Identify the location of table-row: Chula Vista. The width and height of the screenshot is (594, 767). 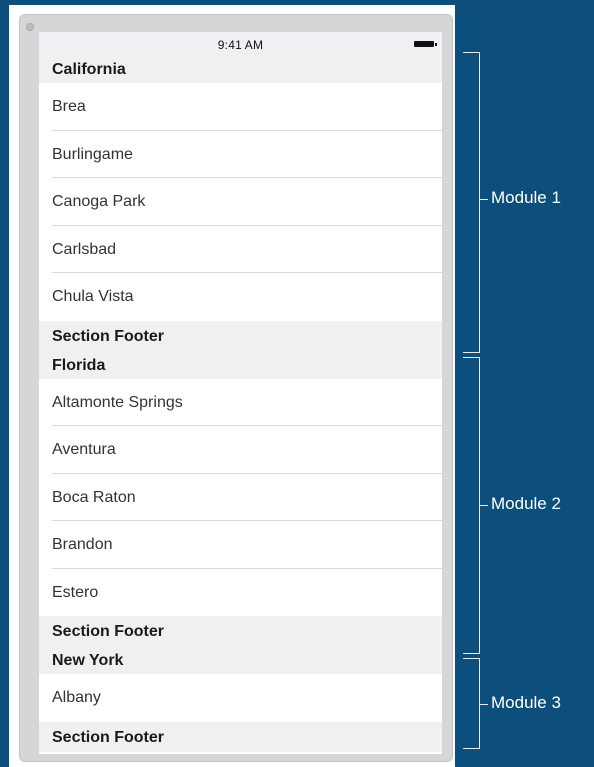
(240, 297).